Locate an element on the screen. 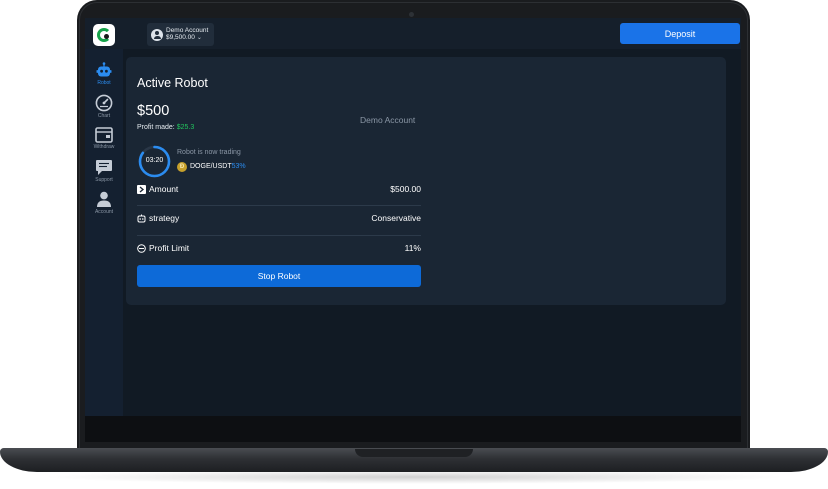  camera-icon is located at coordinates (411, 14).